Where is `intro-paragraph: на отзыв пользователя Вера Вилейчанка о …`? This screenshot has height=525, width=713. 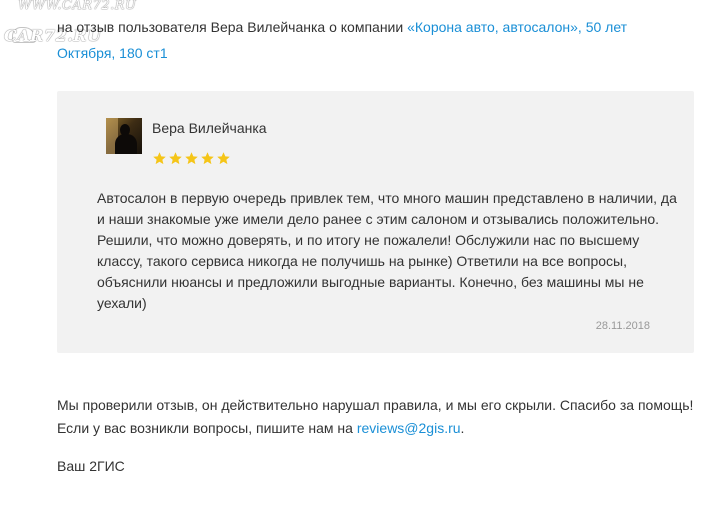 intro-paragraph: на отзыв пользователя Вера Вилейчанка о … is located at coordinates (367, 40).